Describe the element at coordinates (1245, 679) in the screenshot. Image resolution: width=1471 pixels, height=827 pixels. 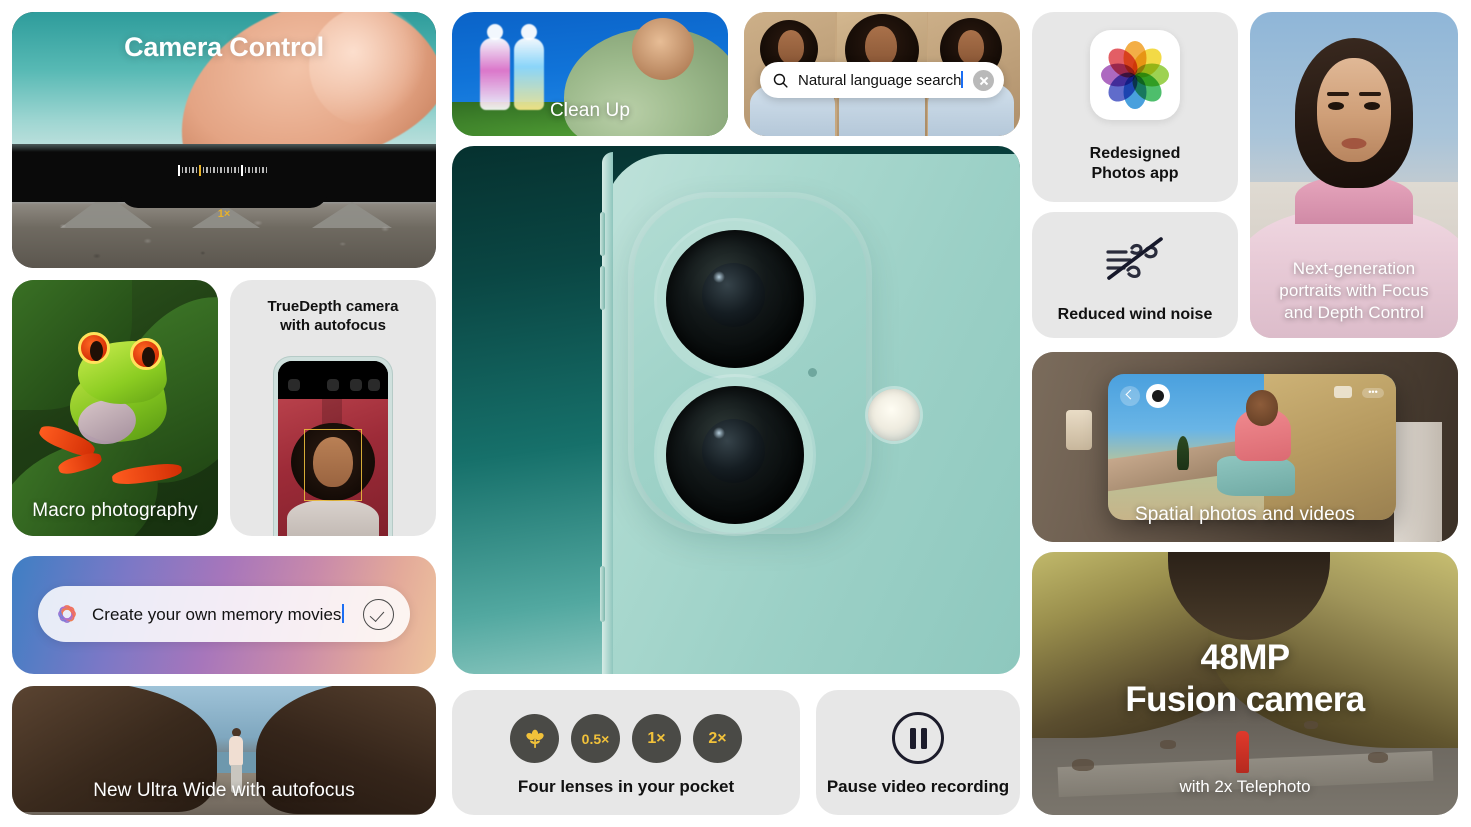
I see `fusion-headline: 48MP Fusion camera` at that location.